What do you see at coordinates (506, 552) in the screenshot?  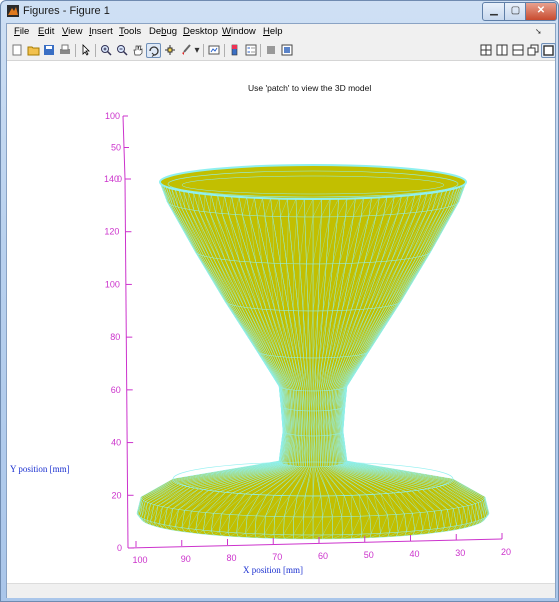 I see `x-tick-label: 20` at bounding box center [506, 552].